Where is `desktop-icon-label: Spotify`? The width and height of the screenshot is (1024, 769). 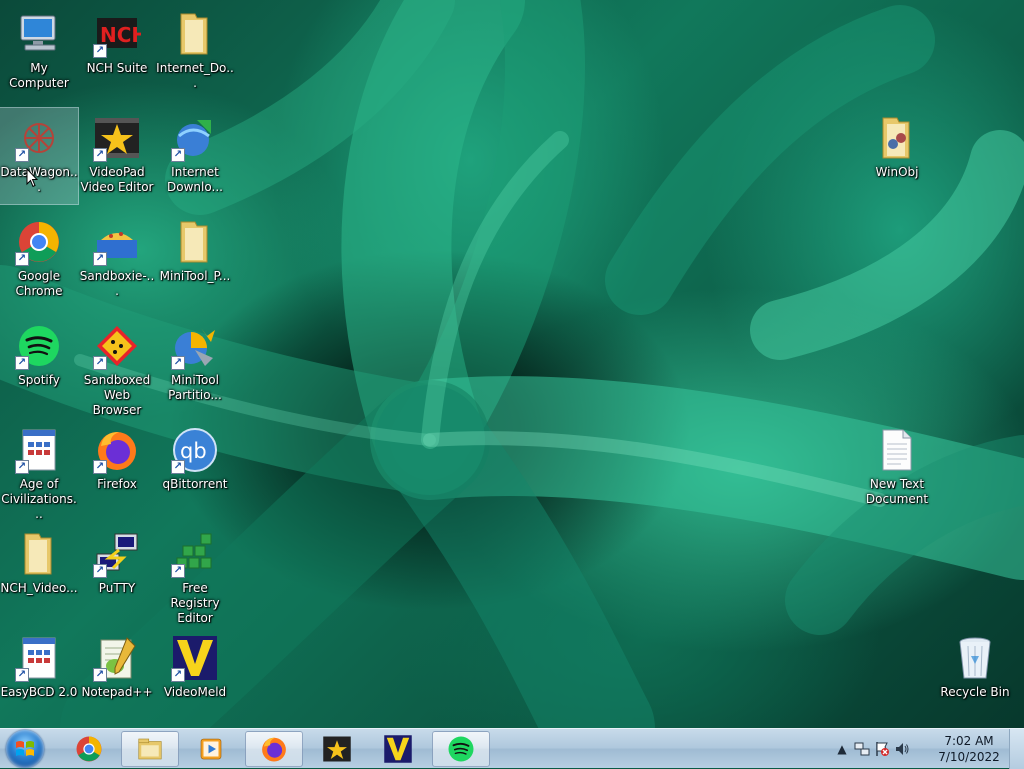
desktop-icon-label: Spotify is located at coordinates (39, 380).